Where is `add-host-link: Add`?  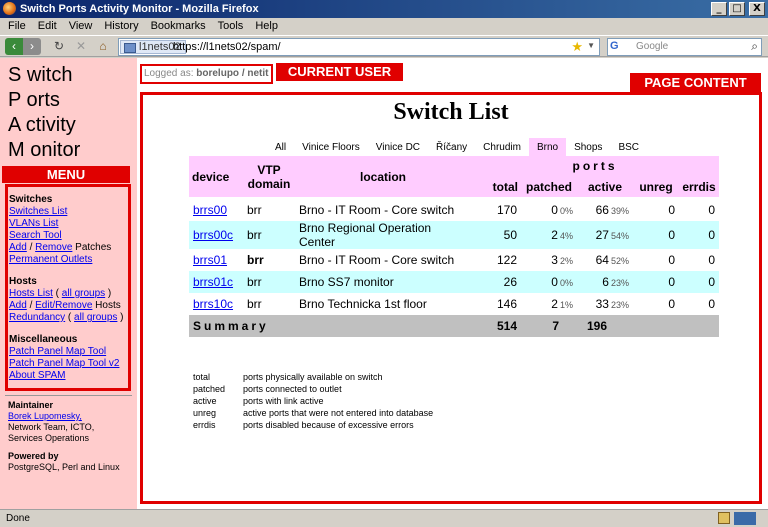
add-host-link: Add is located at coordinates (18, 305).